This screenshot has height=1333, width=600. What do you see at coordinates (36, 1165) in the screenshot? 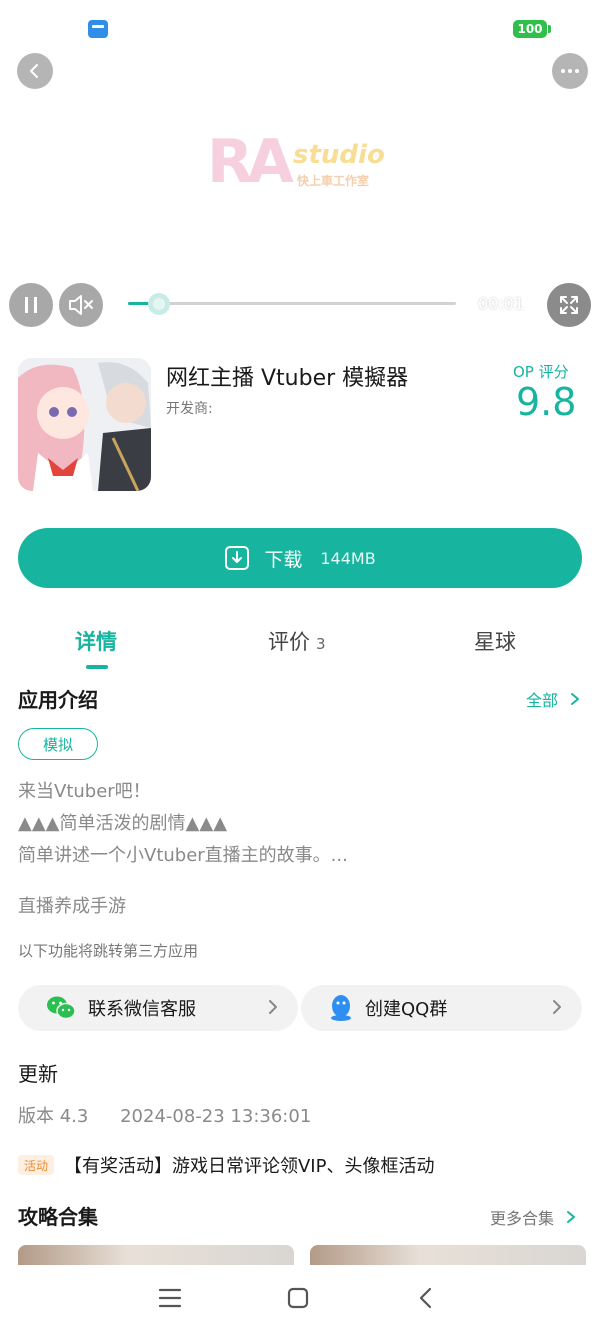
I see `activity-badge: 活动` at bounding box center [36, 1165].